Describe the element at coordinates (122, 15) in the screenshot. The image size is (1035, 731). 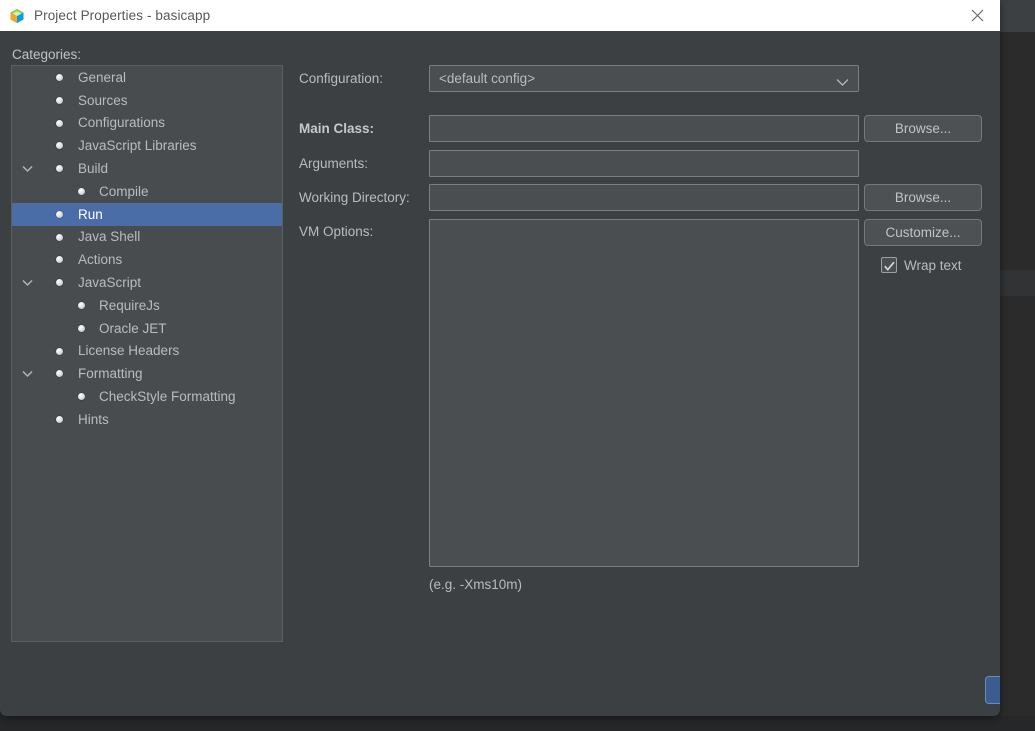
I see `window-title: Project Properties - basicapp` at that location.